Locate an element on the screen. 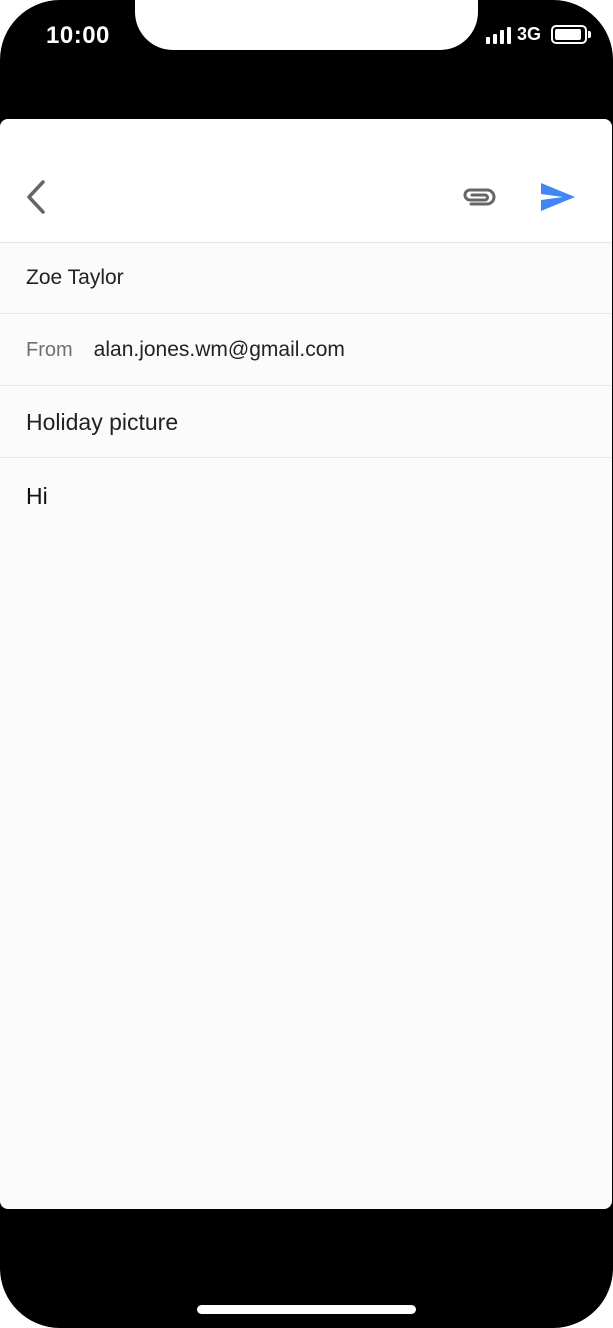  back-button is located at coordinates (36, 197).